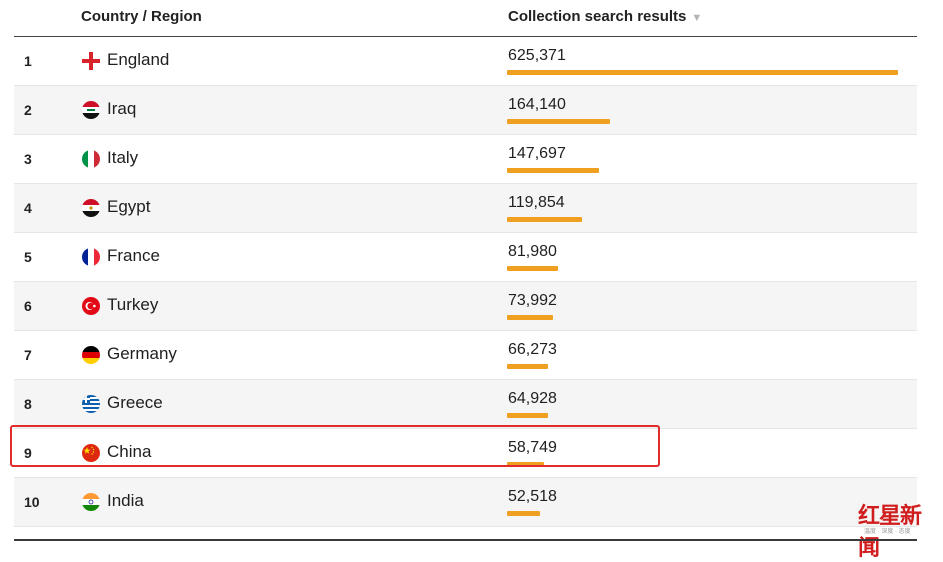 This screenshot has height=562, width=943. I want to click on table-row-india: 10 India 52,518, so click(465, 502).